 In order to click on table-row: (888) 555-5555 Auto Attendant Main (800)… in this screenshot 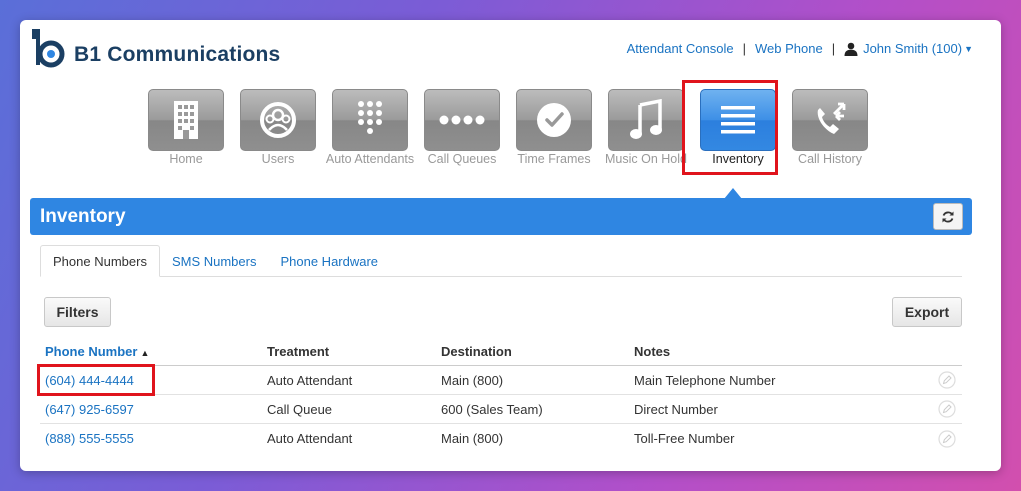, I will do `click(501, 438)`.